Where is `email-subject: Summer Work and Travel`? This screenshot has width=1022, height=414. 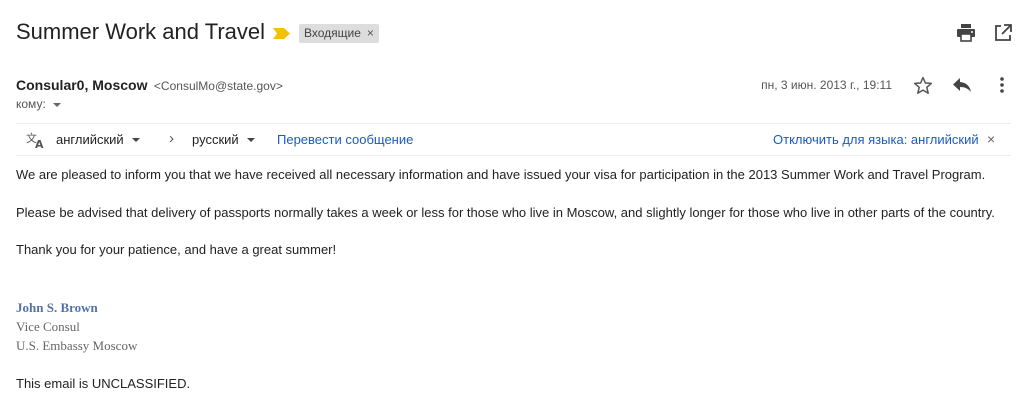 email-subject: Summer Work and Travel is located at coordinates (141, 31).